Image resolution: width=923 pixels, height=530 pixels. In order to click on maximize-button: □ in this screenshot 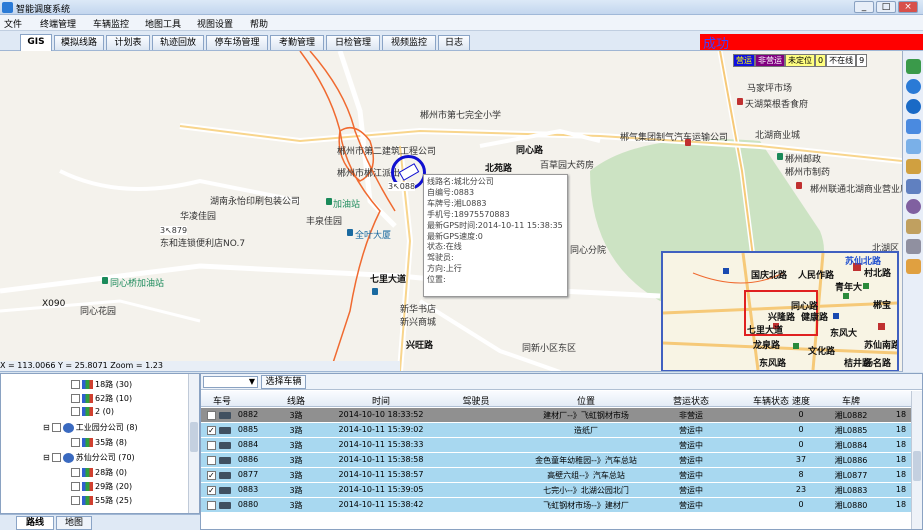, I will do `click(886, 7)`.